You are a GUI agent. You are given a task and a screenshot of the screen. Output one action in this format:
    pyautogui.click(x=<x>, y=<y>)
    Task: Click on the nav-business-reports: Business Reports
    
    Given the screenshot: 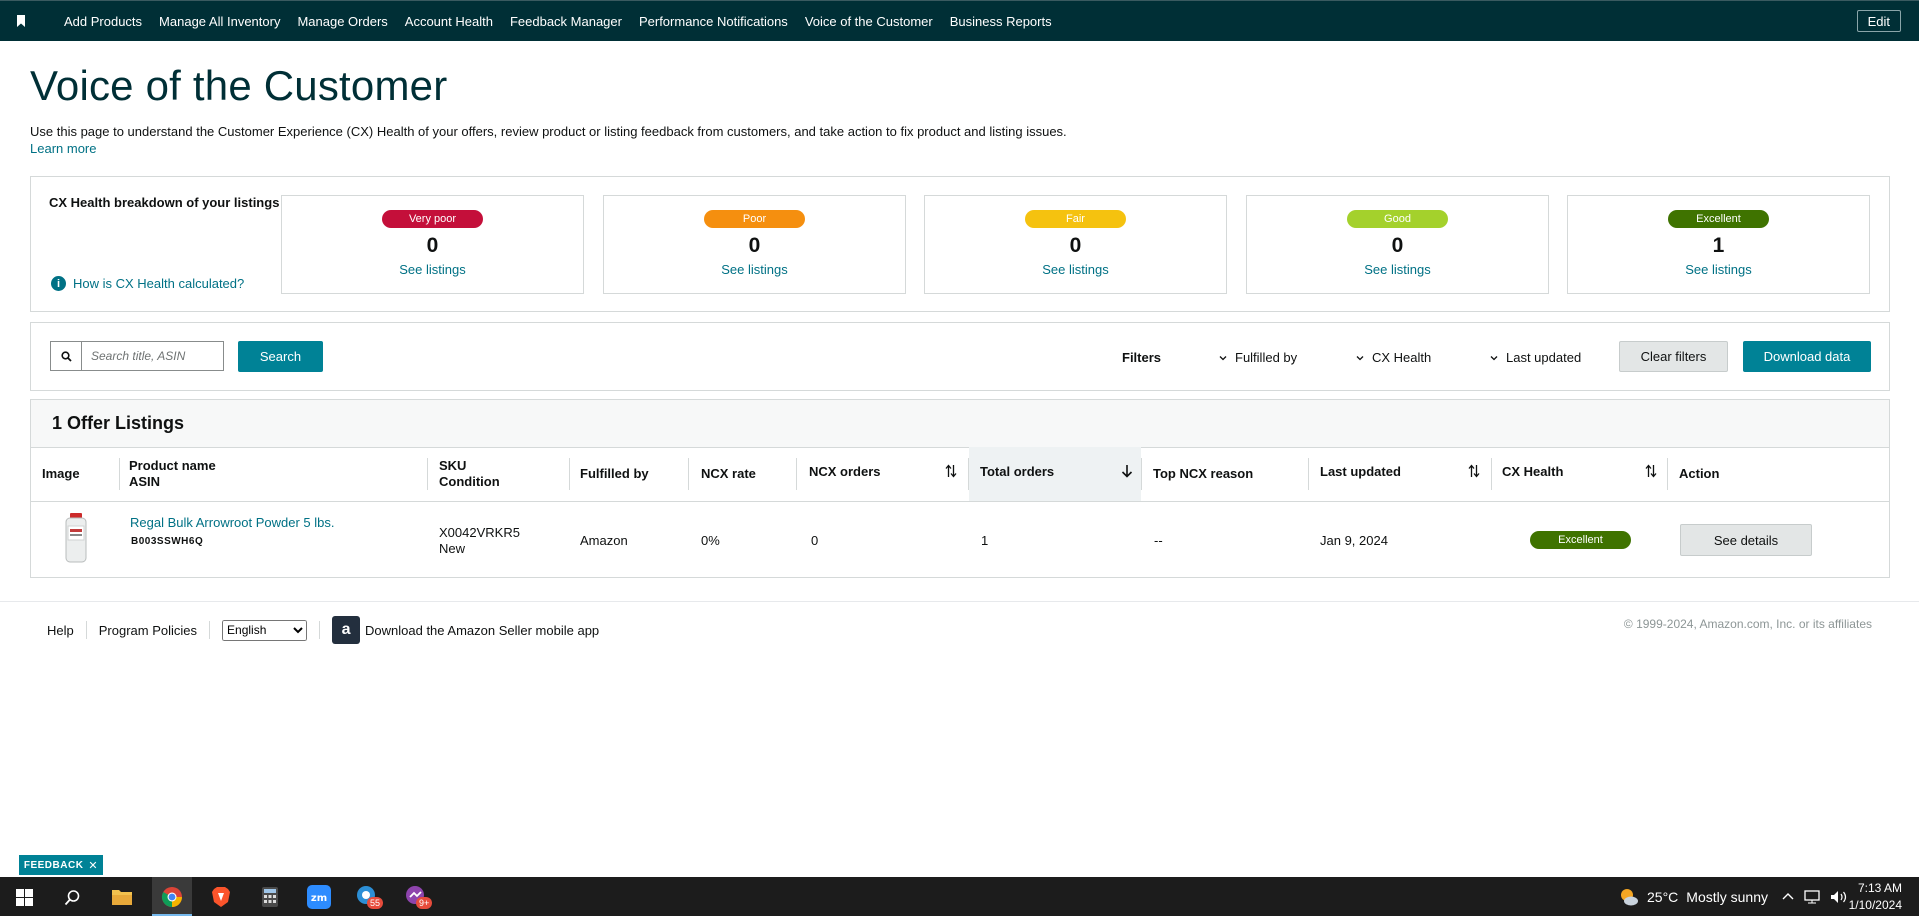 What is the action you would take?
    pyautogui.click(x=1001, y=21)
    